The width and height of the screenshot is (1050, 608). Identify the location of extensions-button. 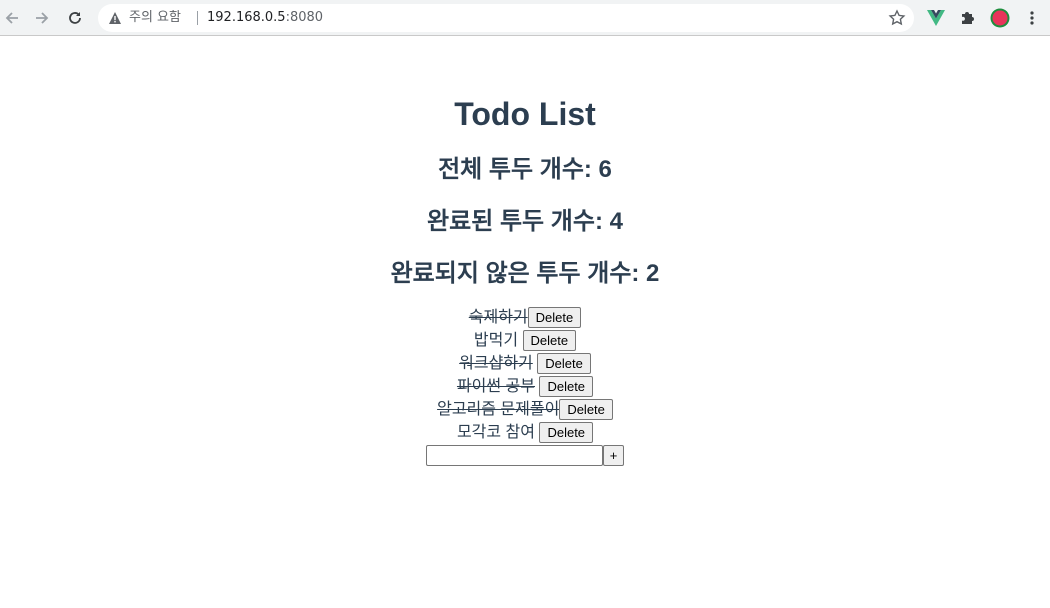
(968, 18).